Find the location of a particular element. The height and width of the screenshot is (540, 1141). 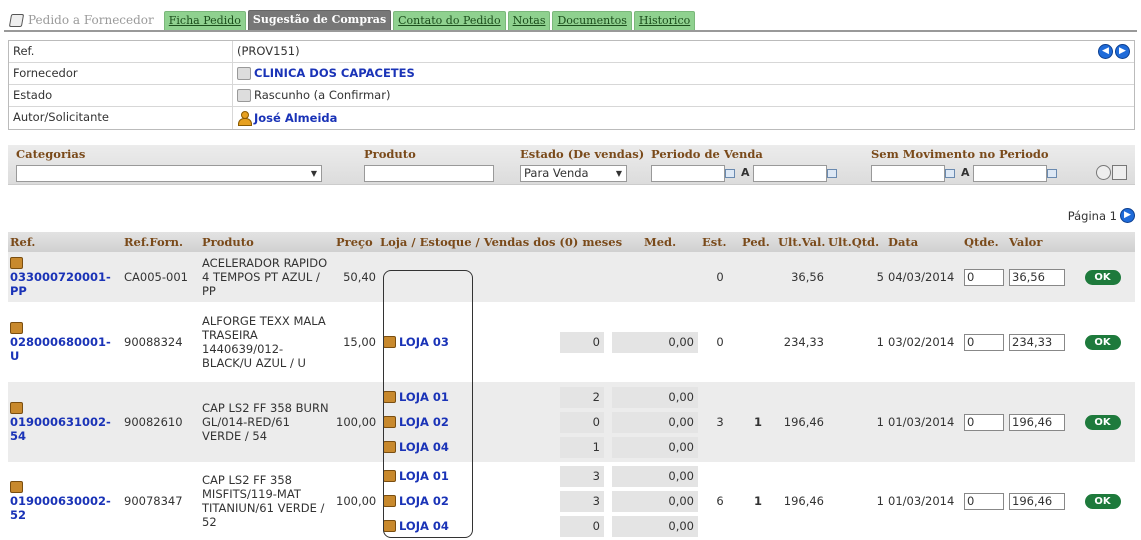

col-produto: Produto is located at coordinates (267, 242).